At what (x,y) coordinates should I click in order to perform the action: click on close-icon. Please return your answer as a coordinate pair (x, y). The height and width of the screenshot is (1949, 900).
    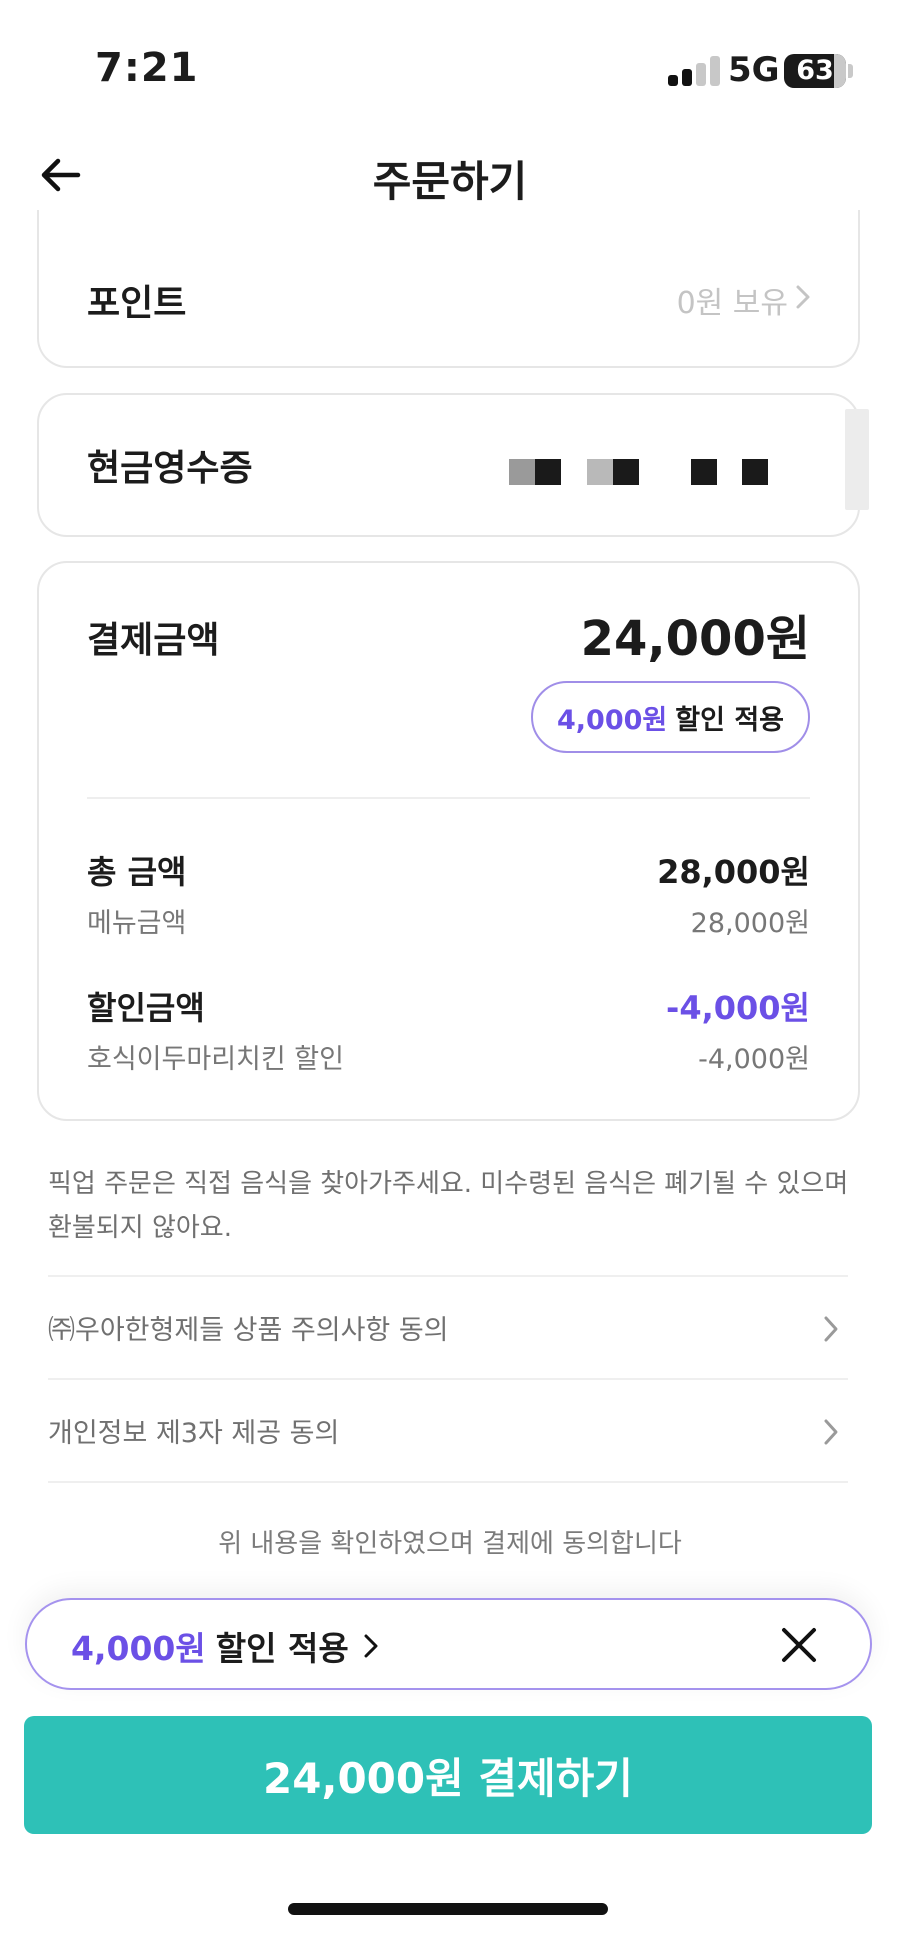
    Looking at the image, I should click on (799, 1645).